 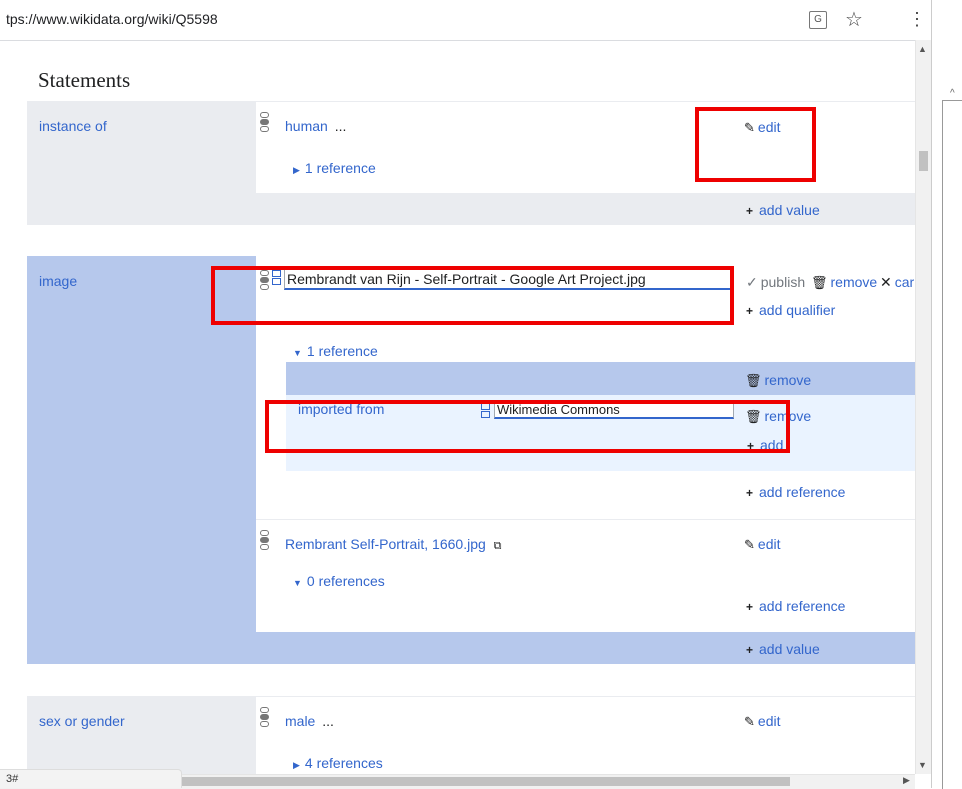 What do you see at coordinates (585, 519) in the screenshot?
I see `divider` at bounding box center [585, 519].